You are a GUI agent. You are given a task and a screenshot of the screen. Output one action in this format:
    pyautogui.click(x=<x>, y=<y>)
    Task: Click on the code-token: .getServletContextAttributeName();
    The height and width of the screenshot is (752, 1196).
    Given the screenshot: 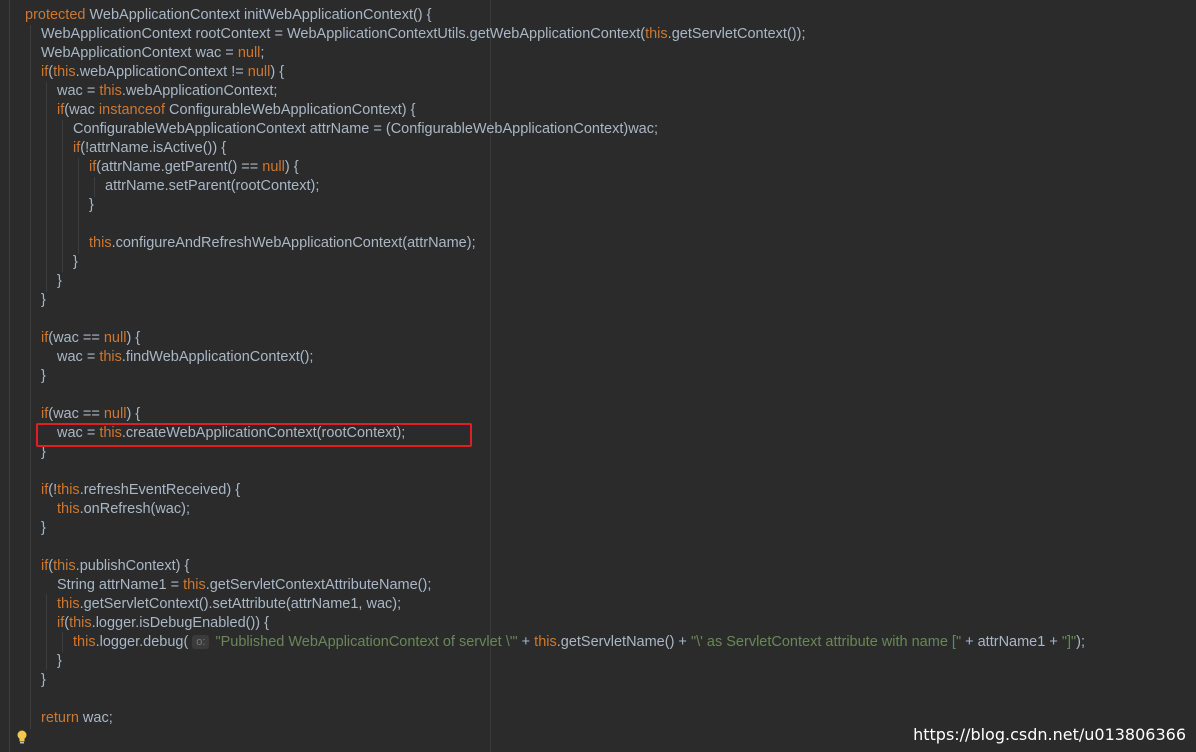 What is the action you would take?
    pyautogui.click(x=318, y=585)
    